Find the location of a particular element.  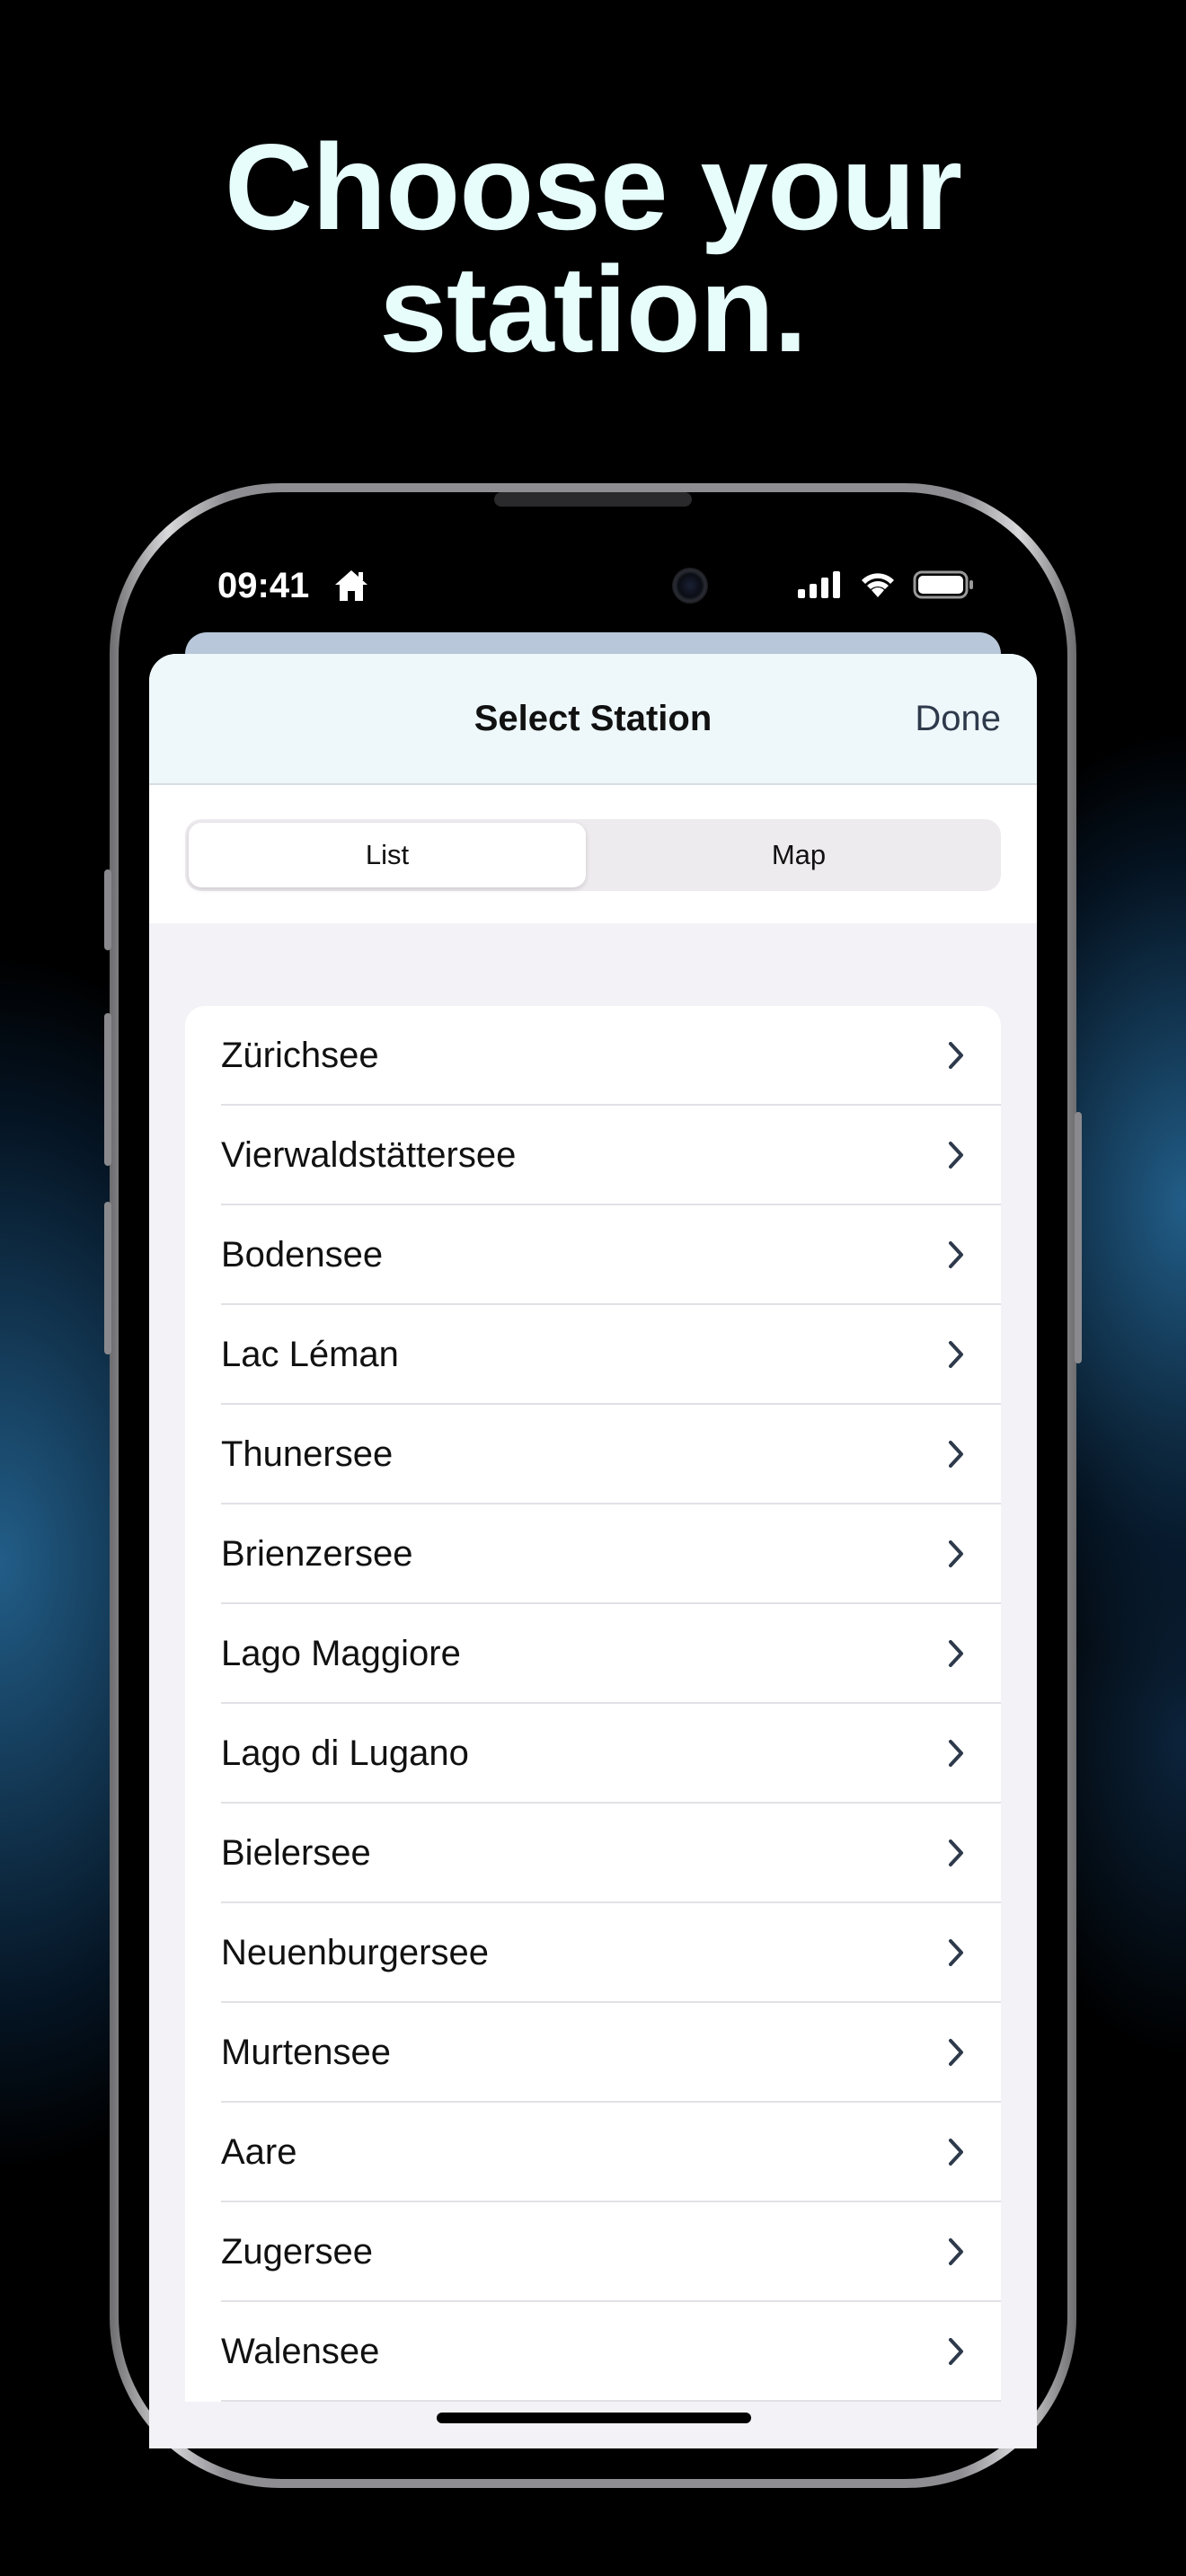

phone-action-button is located at coordinates (107, 909).